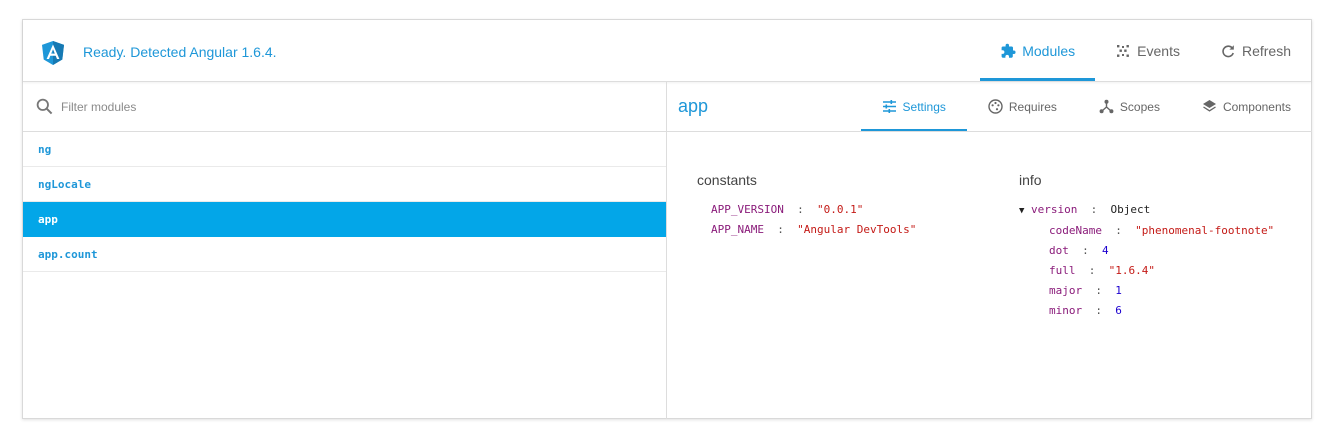 Image resolution: width=1336 pixels, height=444 pixels. What do you see at coordinates (1266, 50) in the screenshot?
I see `nav-refresh-label: Refresh` at bounding box center [1266, 50].